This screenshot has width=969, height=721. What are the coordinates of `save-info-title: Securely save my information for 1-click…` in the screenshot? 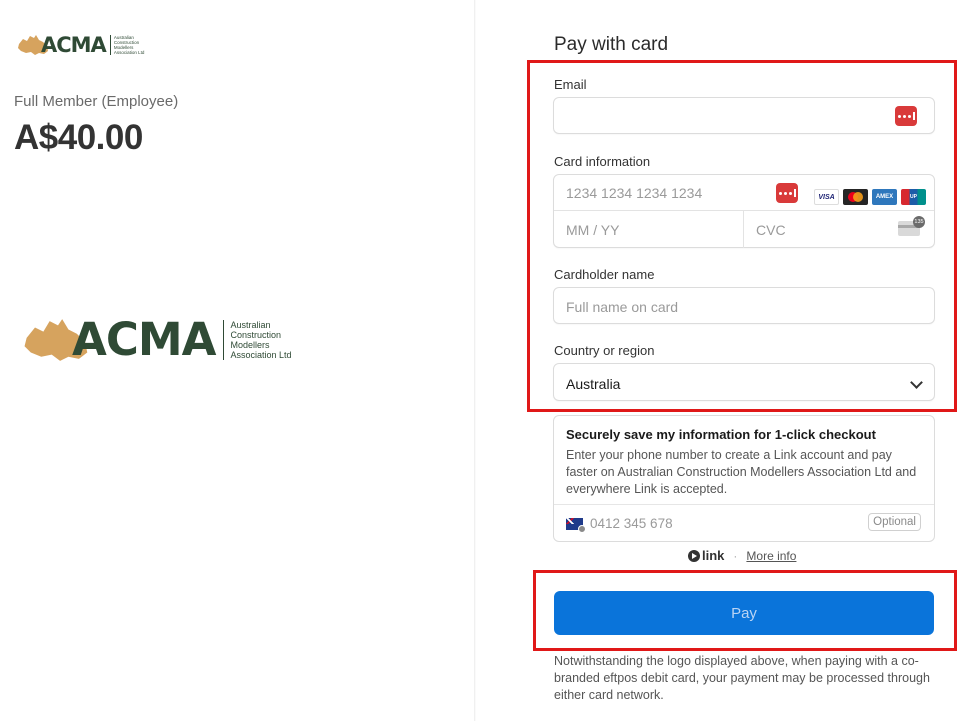 It's located at (721, 434).